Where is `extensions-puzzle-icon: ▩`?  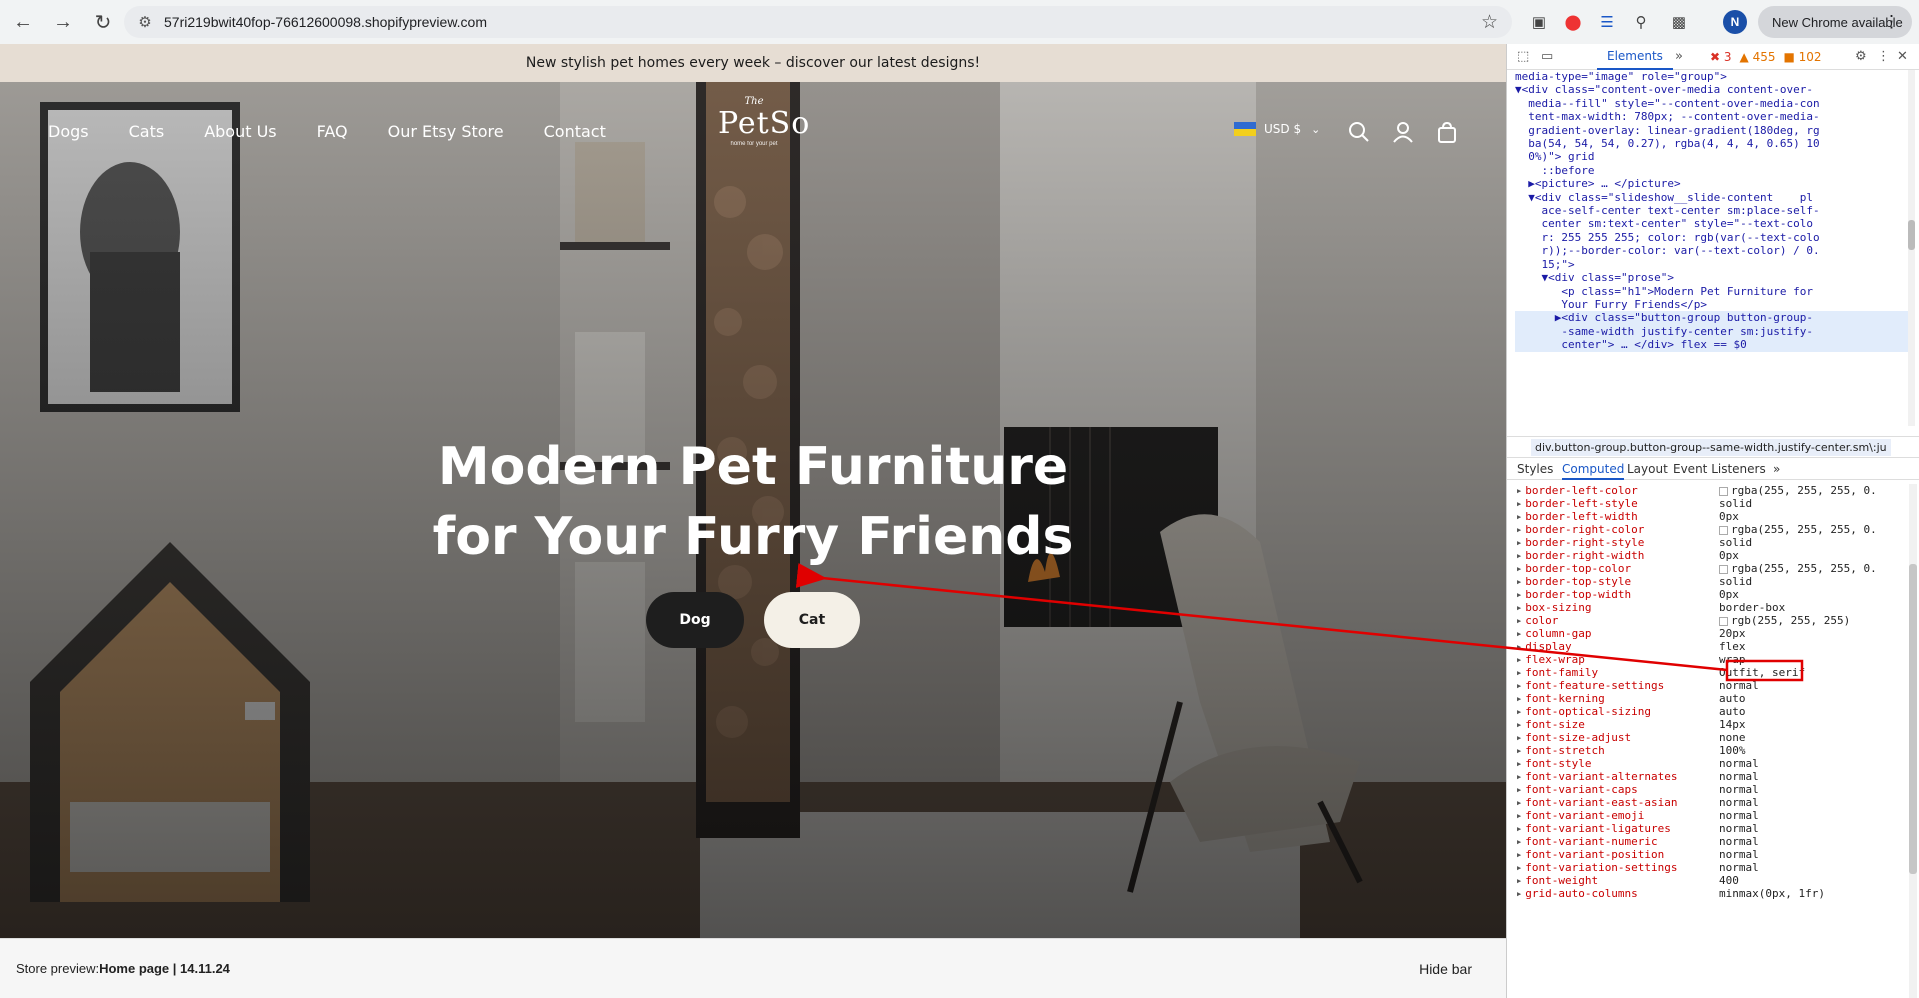 extensions-puzzle-icon: ▩ is located at coordinates (1679, 22).